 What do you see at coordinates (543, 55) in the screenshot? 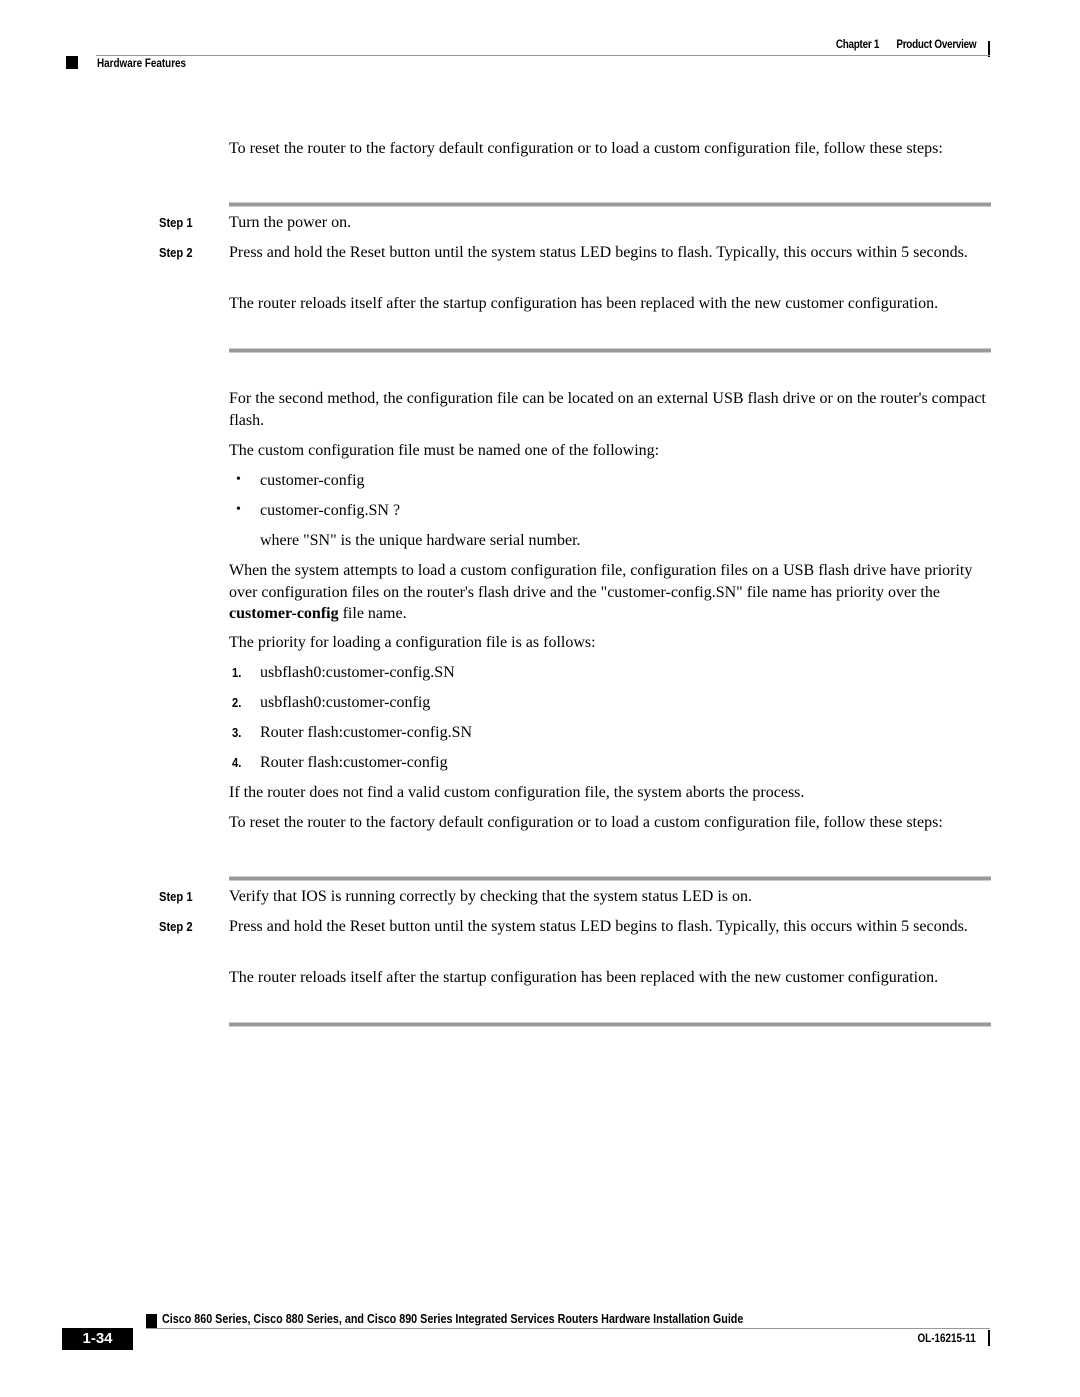
I see `header-rule` at bounding box center [543, 55].